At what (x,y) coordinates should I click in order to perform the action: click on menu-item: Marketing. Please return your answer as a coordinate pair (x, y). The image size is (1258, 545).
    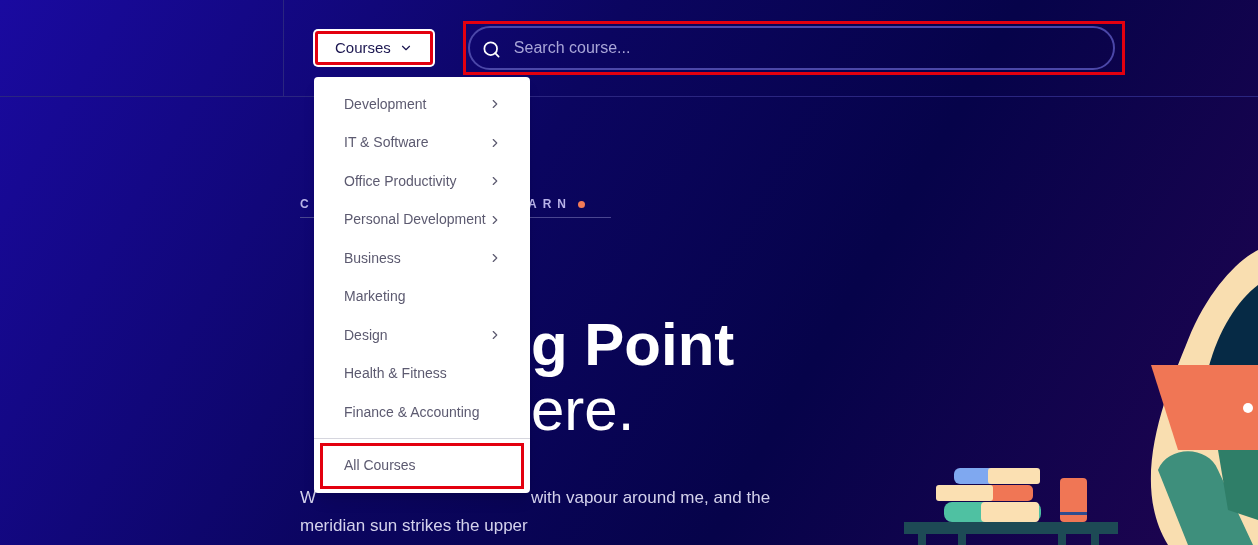
    Looking at the image, I should click on (422, 296).